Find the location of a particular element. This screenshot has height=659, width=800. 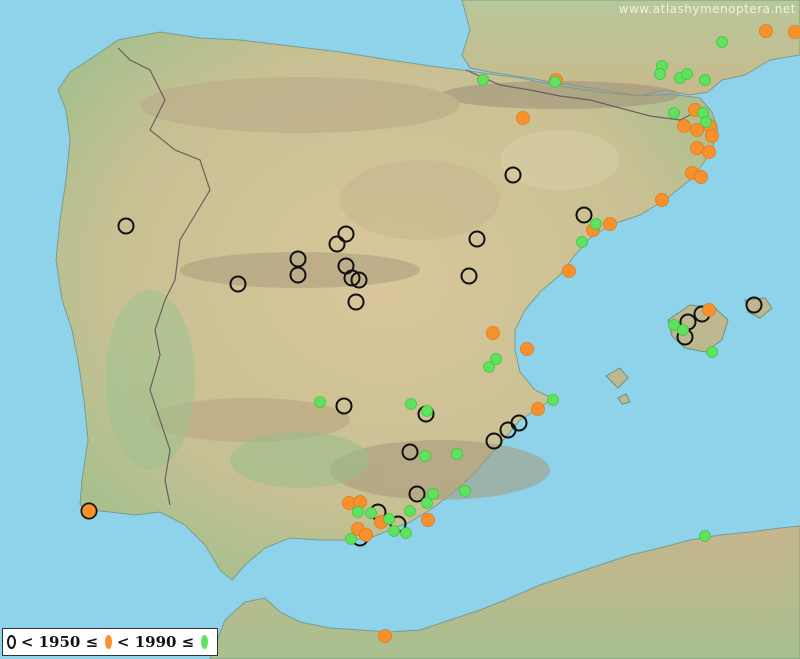

legend: < 1950 ≤ < 1990 ≤ is located at coordinates (110, 642).